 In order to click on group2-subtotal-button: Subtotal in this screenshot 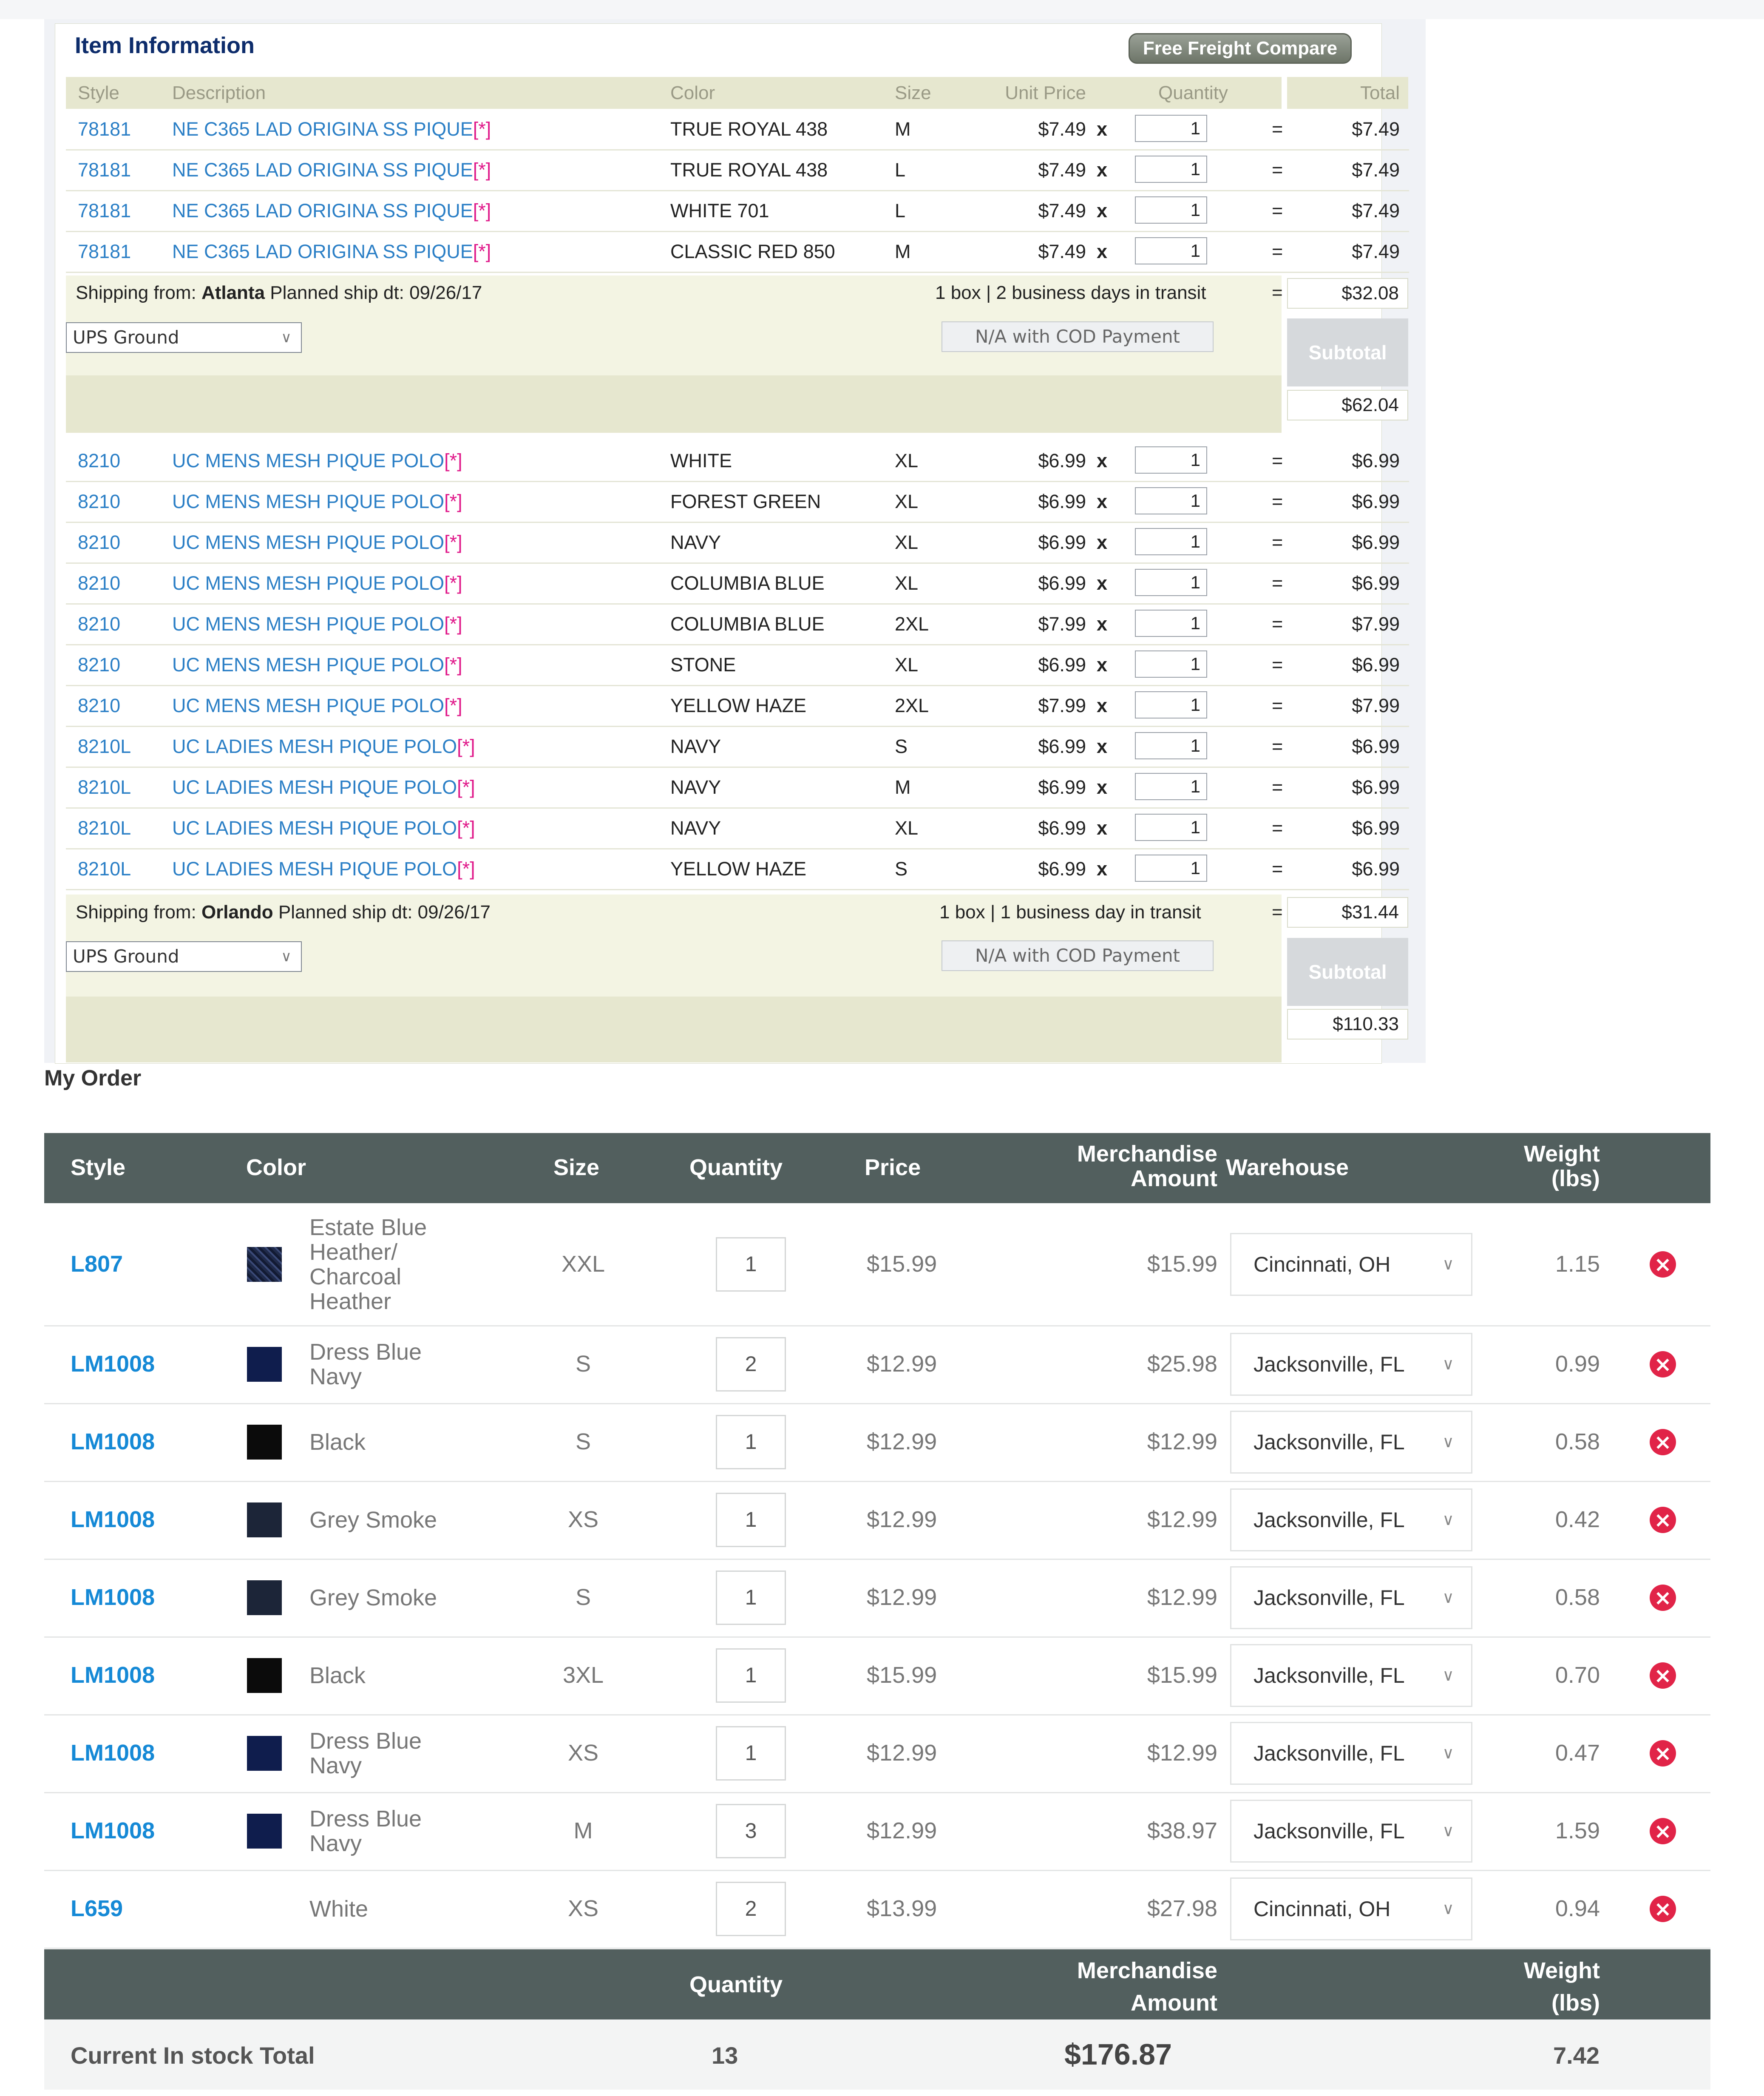, I will do `click(1347, 972)`.